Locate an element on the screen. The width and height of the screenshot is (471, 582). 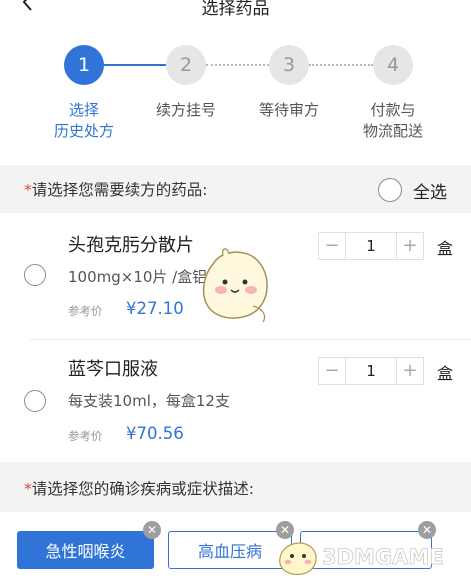
step-4-circle: 4 is located at coordinates (393, 65).